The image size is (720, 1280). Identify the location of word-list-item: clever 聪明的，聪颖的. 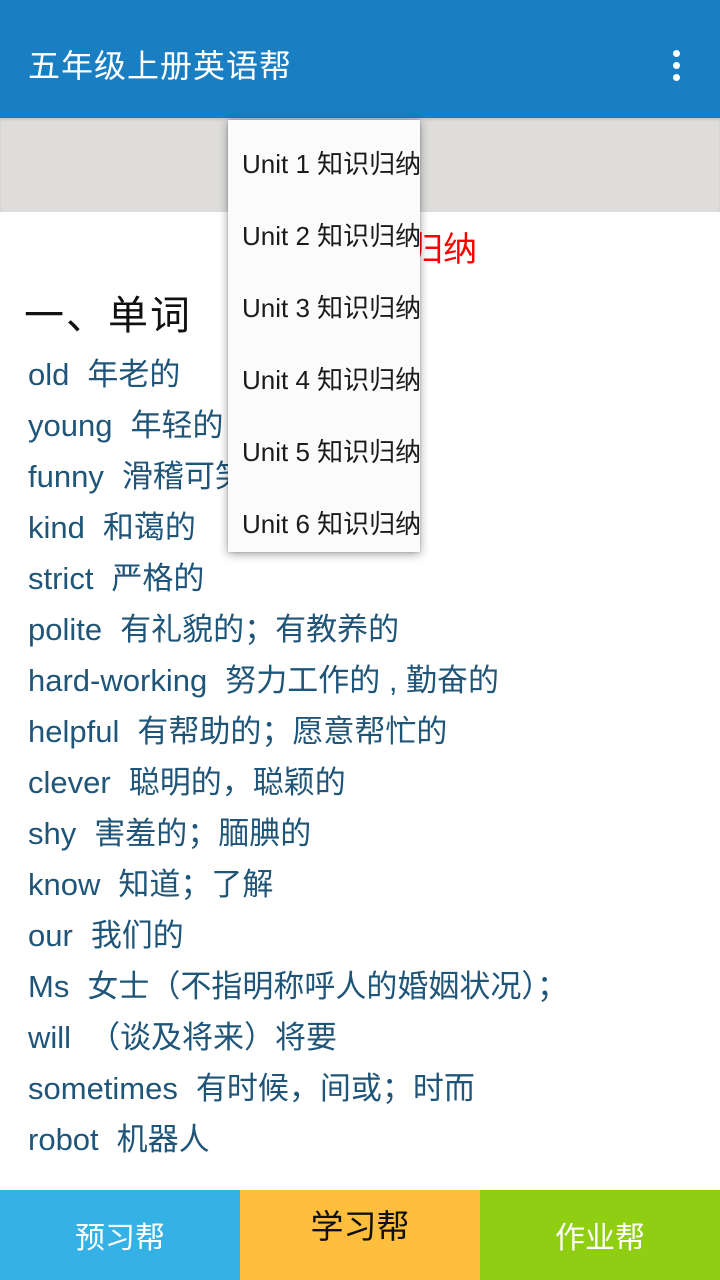
(360, 782).